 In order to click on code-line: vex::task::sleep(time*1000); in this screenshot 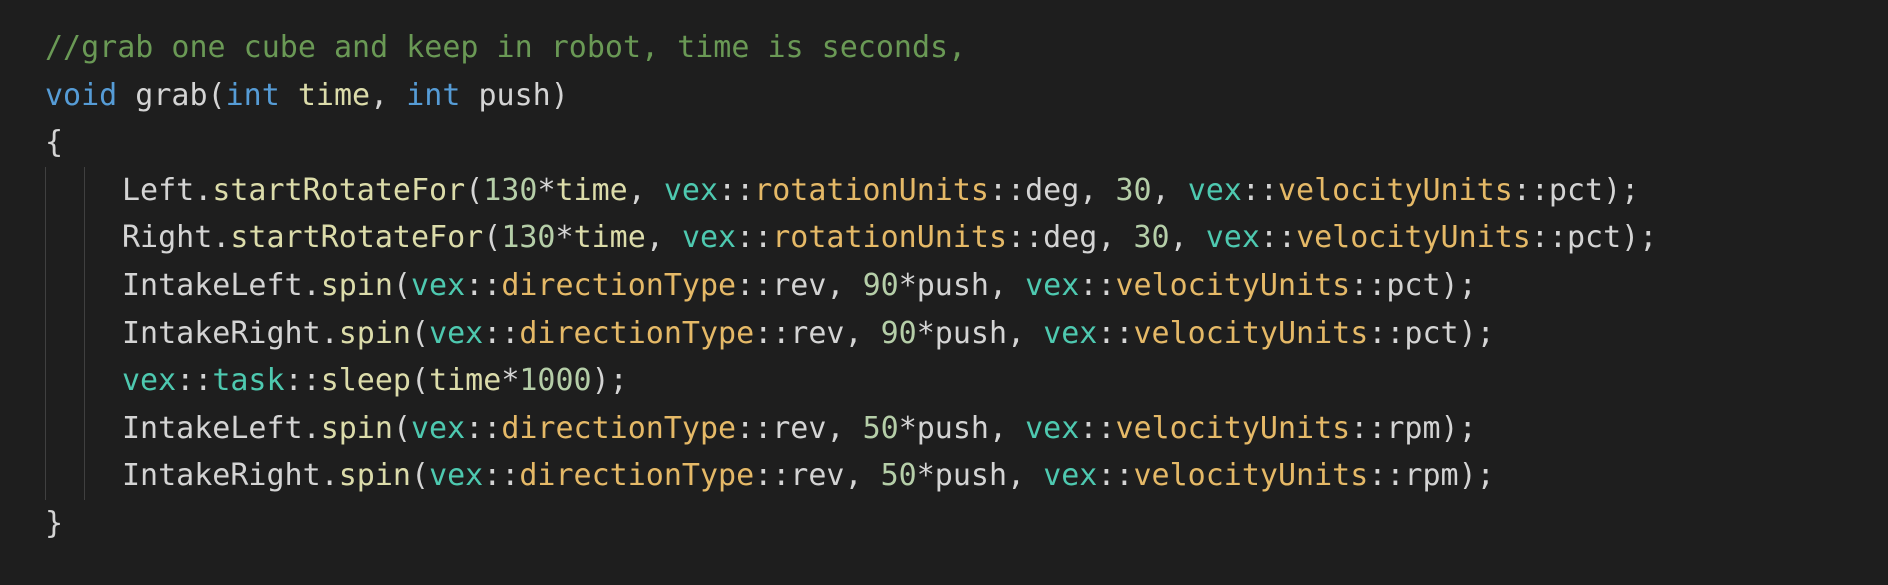, I will do `click(944, 381)`.